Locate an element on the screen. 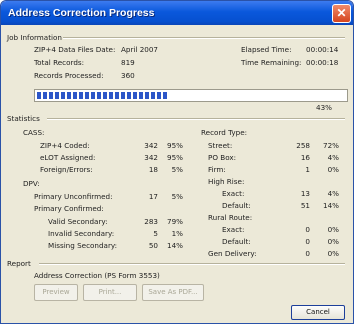 This screenshot has width=354, height=324. dpv-row-count: 5 is located at coordinates (155, 233).